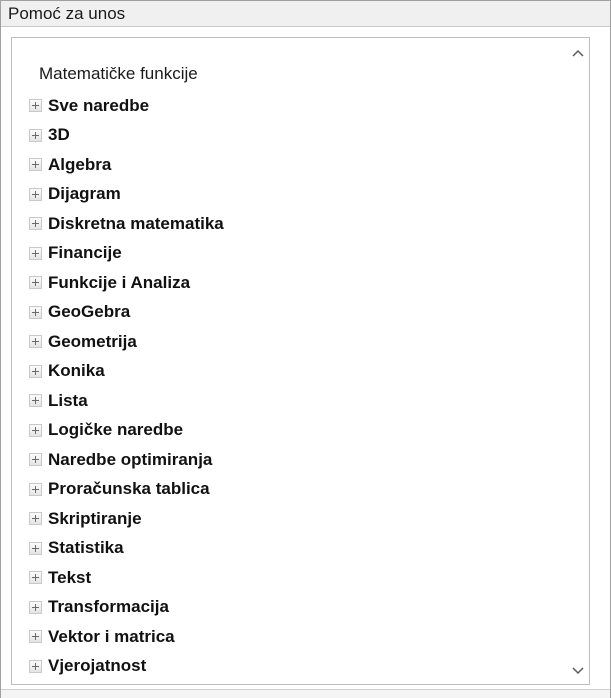 The width and height of the screenshot is (611, 698). I want to click on tree-item-geogebra: GeoGebra, so click(126, 313).